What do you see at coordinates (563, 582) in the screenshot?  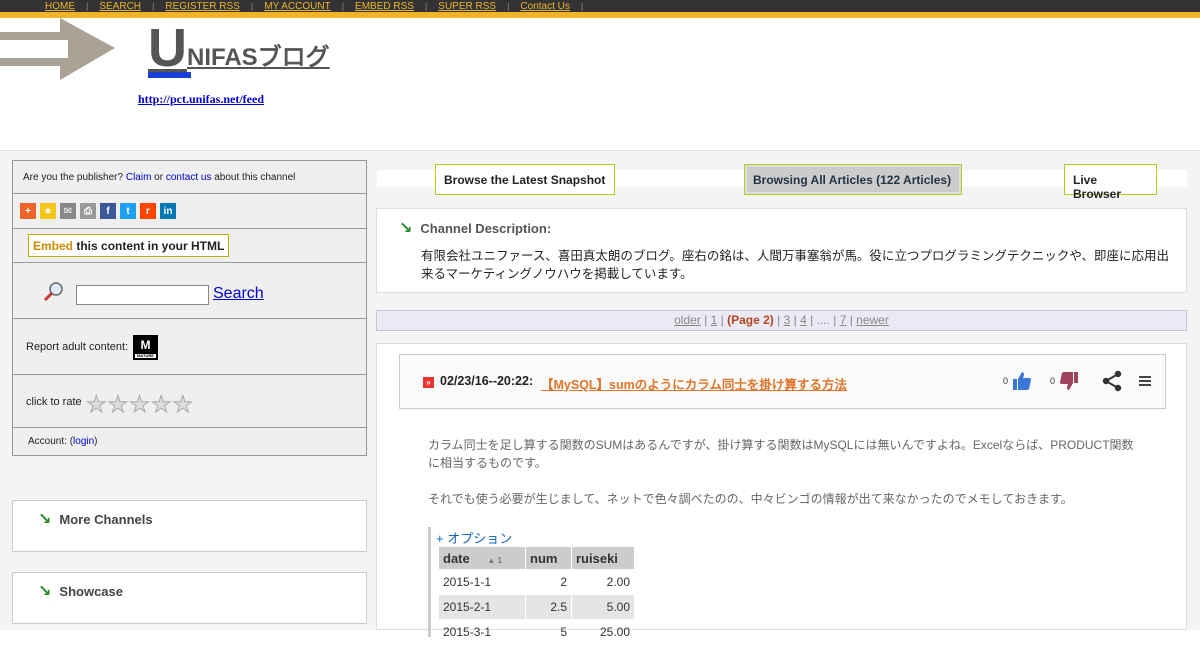 I see `table-cell: 2` at bounding box center [563, 582].